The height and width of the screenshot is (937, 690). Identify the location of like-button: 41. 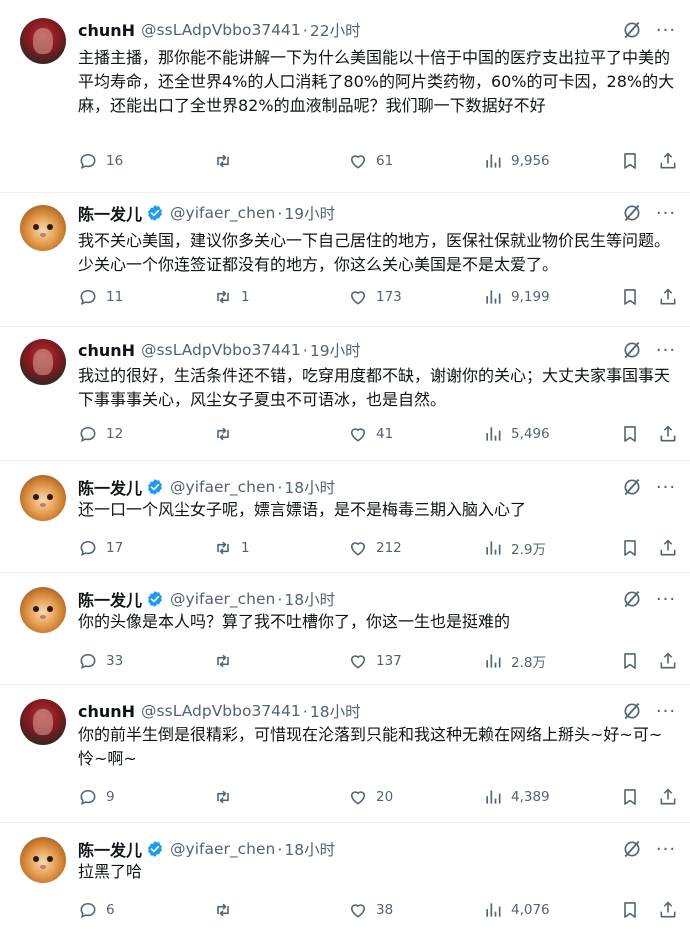
(370, 434).